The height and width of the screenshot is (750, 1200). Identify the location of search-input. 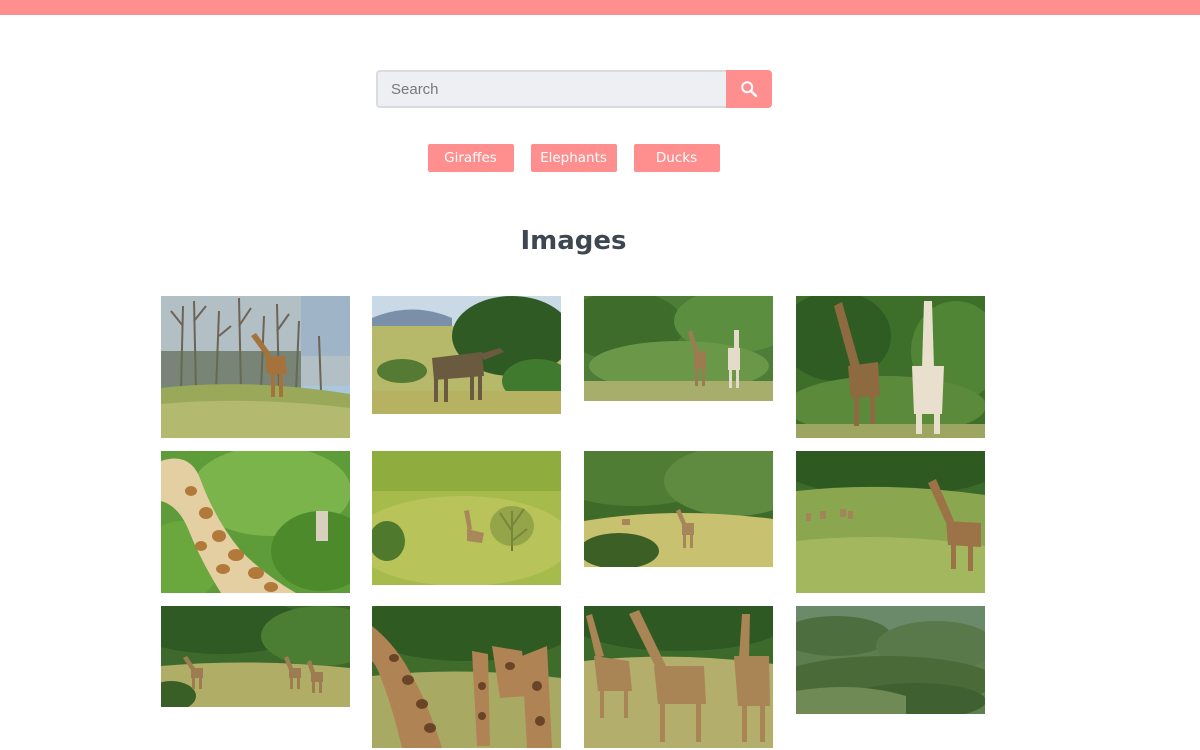
(551, 89).